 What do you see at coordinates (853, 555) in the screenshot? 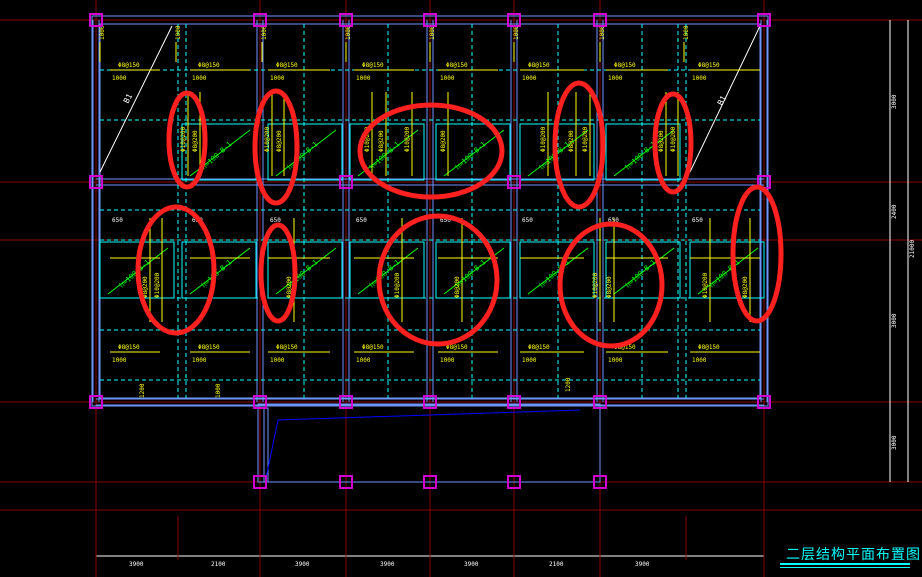
I see `plan-title: 二层结构平面布置图` at bounding box center [853, 555].